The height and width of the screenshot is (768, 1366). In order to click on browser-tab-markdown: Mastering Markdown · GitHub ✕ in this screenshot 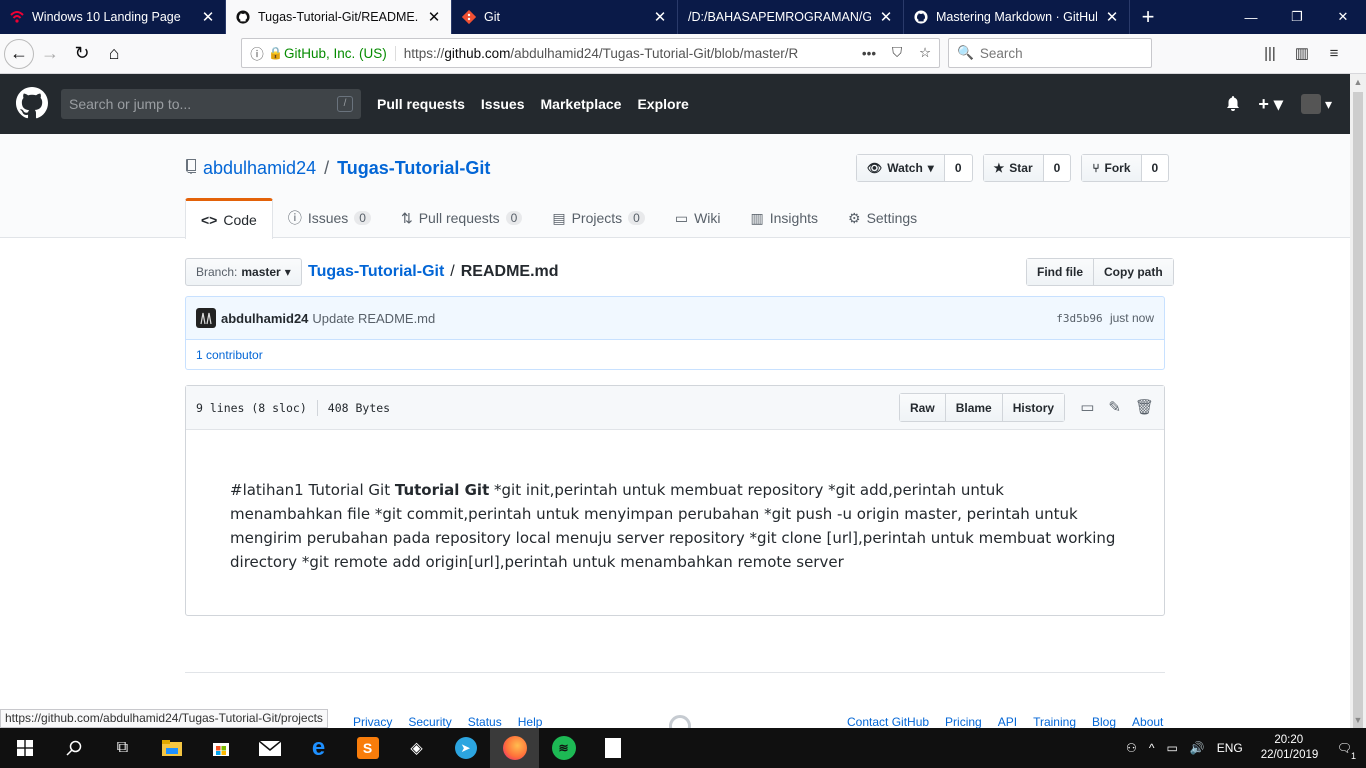, I will do `click(1017, 17)`.